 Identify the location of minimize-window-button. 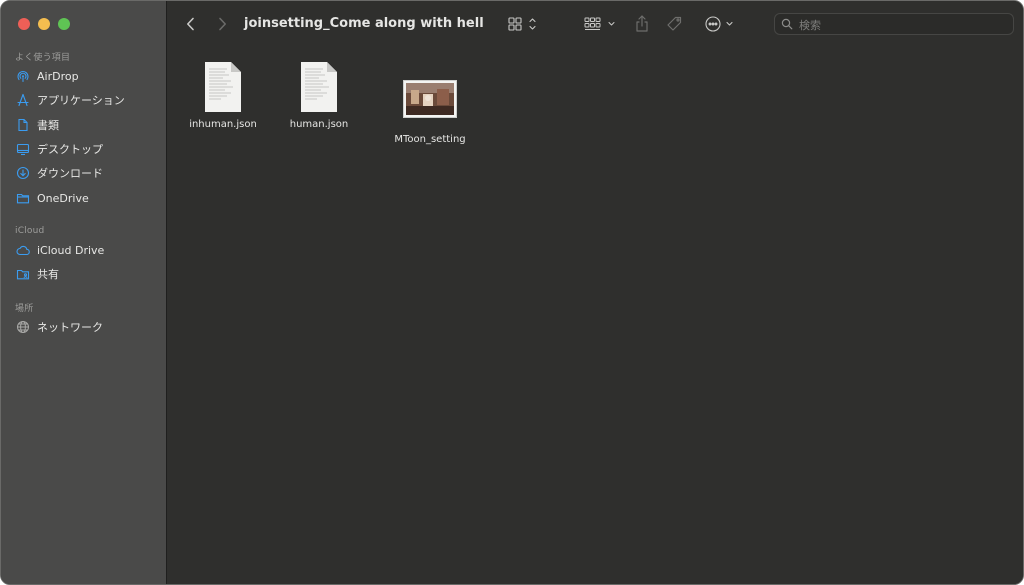
(44, 24).